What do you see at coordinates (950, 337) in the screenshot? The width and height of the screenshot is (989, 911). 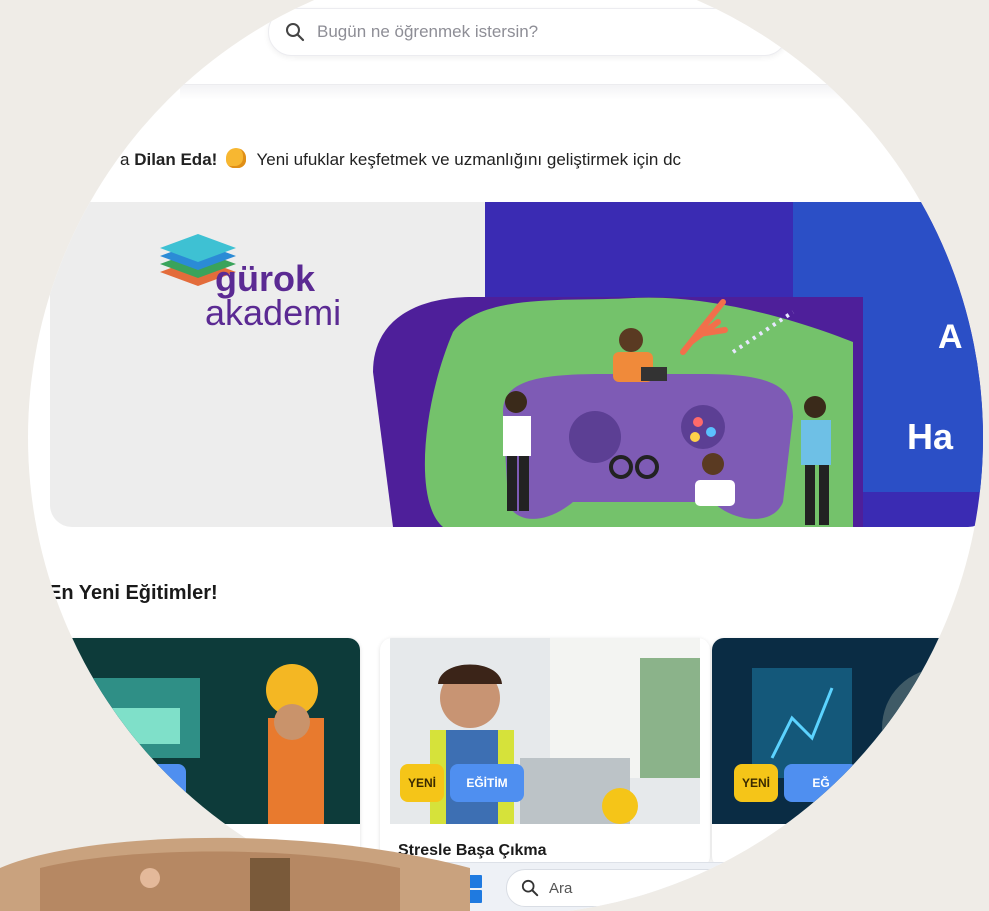 I see `banner-heading-partial: A` at bounding box center [950, 337].